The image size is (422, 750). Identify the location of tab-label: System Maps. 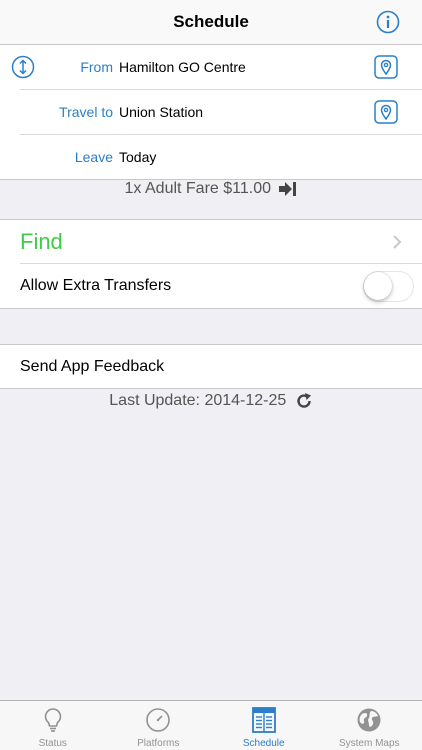
(369, 743).